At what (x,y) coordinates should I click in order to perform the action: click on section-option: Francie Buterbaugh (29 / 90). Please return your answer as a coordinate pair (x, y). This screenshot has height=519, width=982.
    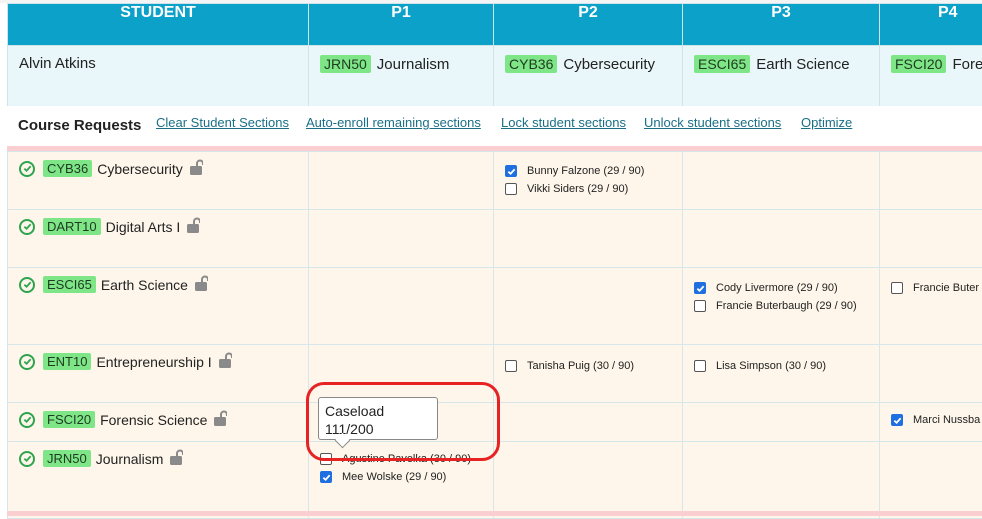
    Looking at the image, I should click on (781, 306).